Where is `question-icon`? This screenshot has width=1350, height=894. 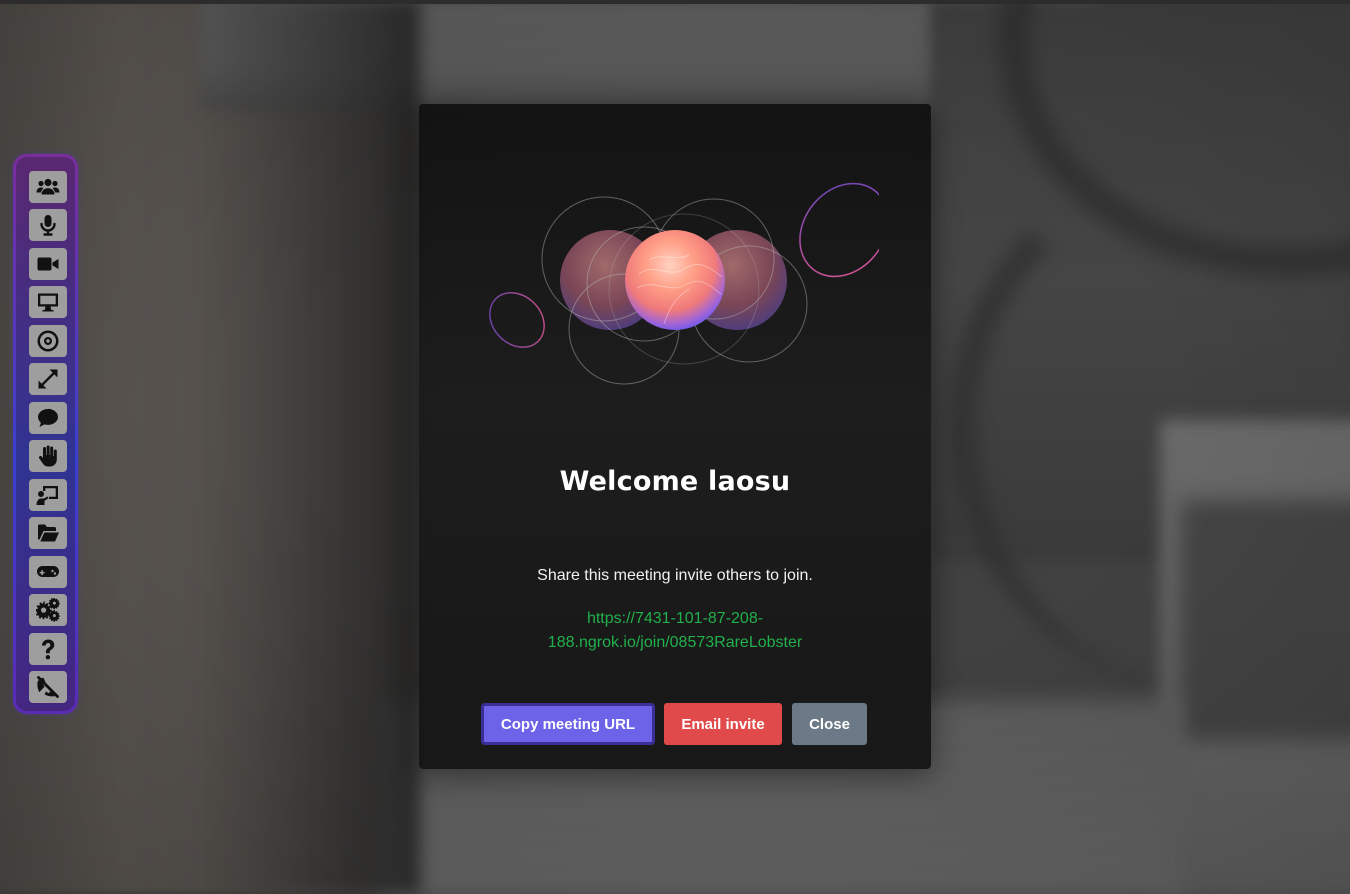
question-icon is located at coordinates (48, 649).